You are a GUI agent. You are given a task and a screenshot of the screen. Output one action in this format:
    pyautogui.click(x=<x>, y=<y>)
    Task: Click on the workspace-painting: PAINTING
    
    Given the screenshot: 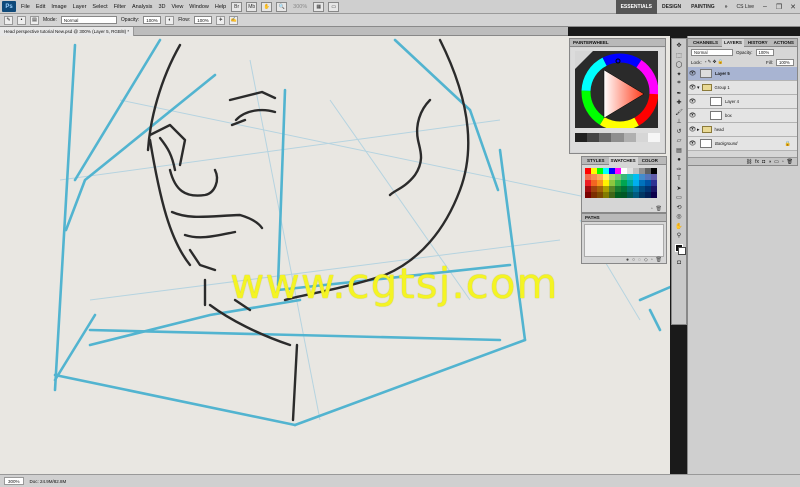 What is the action you would take?
    pyautogui.click(x=703, y=7)
    